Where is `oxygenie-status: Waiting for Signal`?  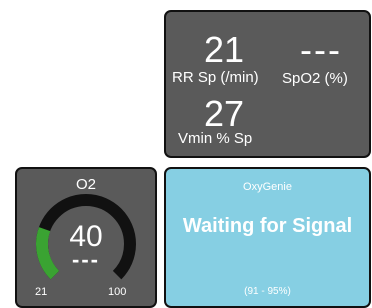
oxygenie-status: Waiting for Signal is located at coordinates (267, 226).